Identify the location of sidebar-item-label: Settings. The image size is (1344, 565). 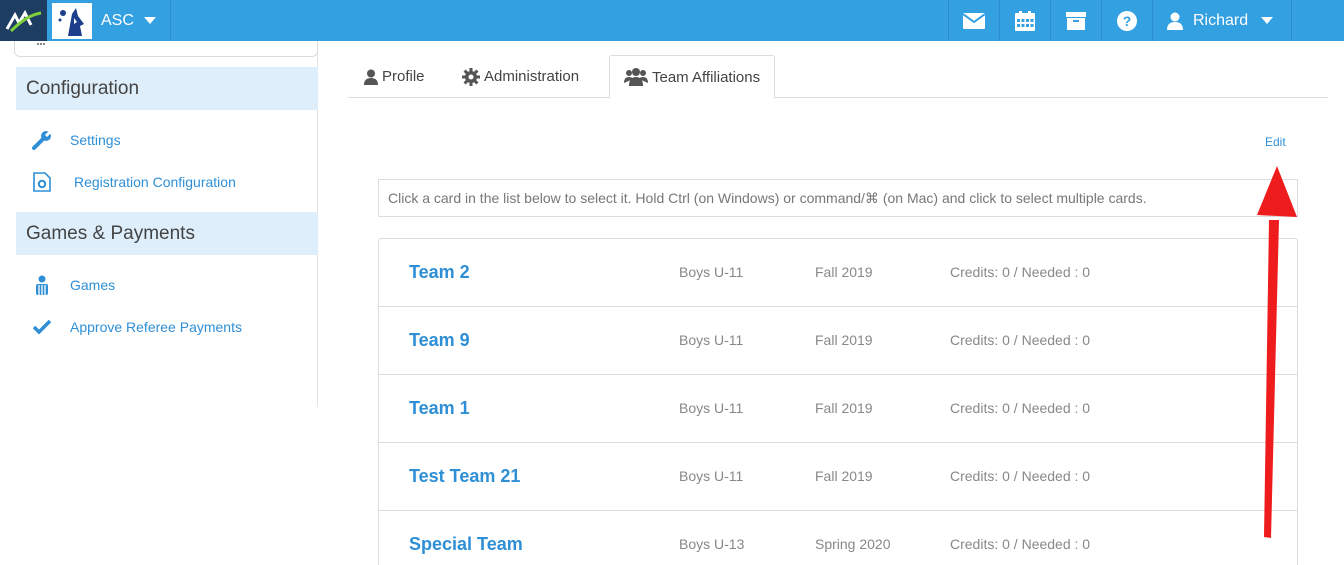
(95, 140).